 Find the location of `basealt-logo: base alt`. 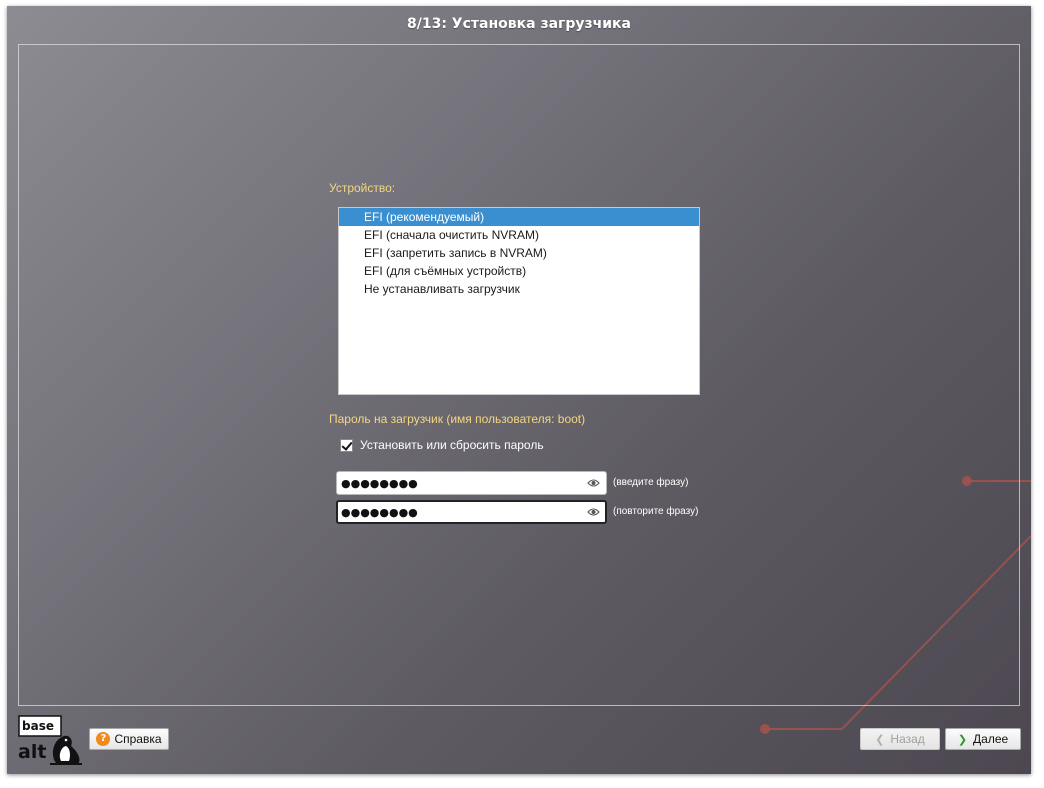

basealt-logo: base alt is located at coordinates (50, 740).